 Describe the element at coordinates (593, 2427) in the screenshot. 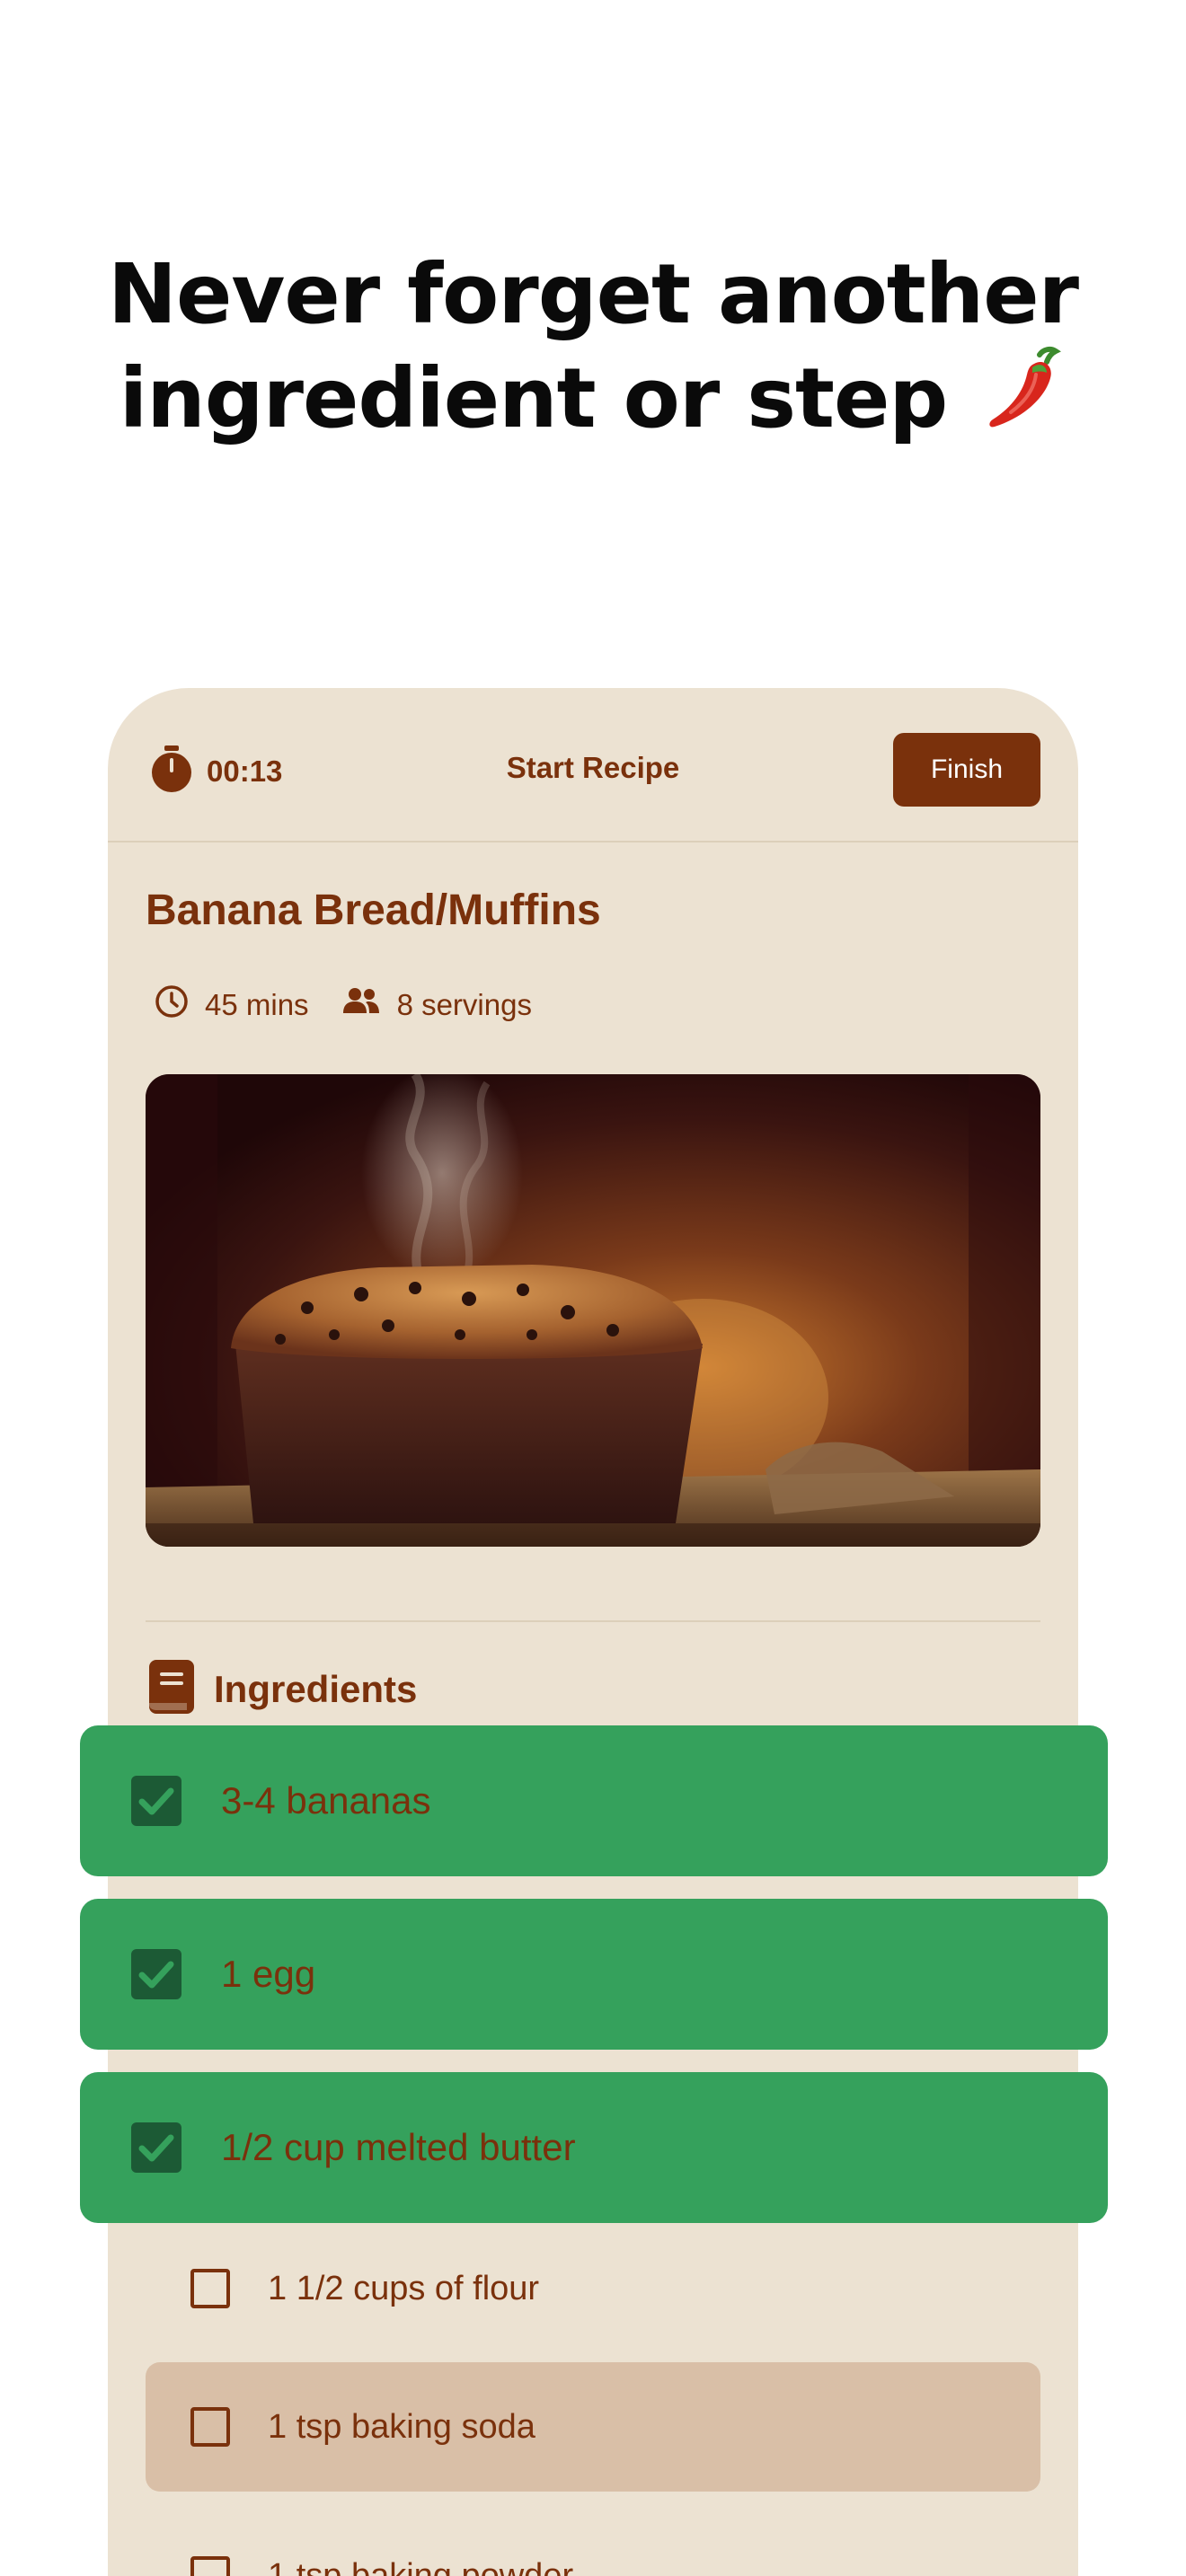

I see `ingredient-row-baking-soda: 1 tsp baking soda` at that location.